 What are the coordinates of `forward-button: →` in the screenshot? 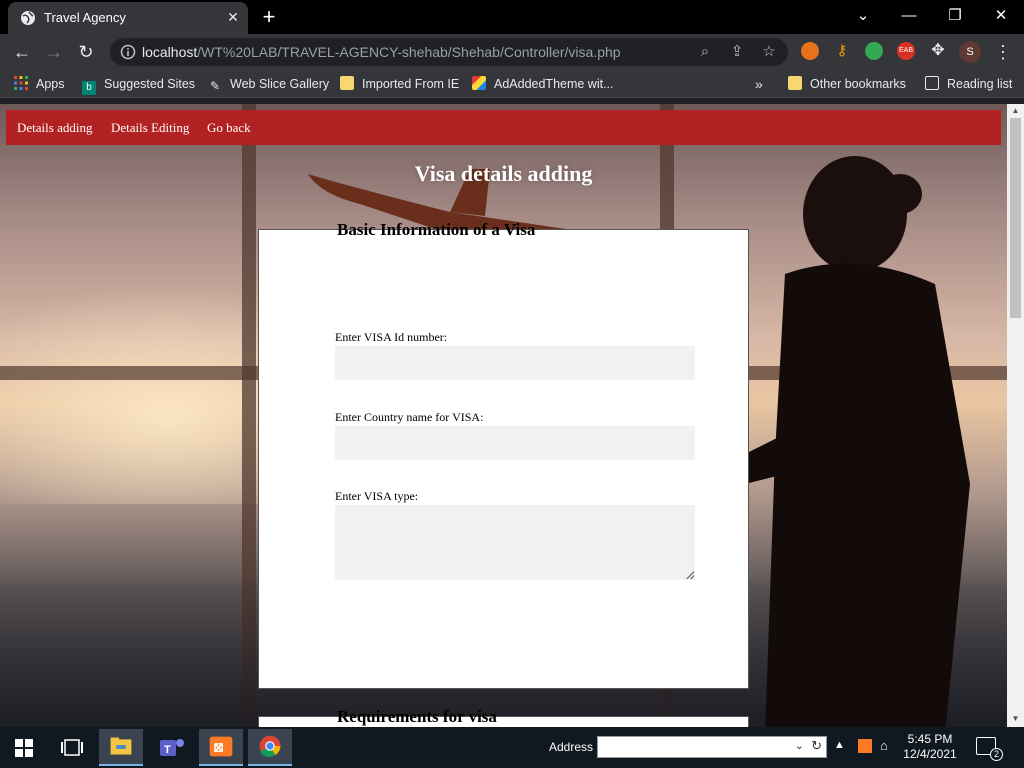 It's located at (54, 52).